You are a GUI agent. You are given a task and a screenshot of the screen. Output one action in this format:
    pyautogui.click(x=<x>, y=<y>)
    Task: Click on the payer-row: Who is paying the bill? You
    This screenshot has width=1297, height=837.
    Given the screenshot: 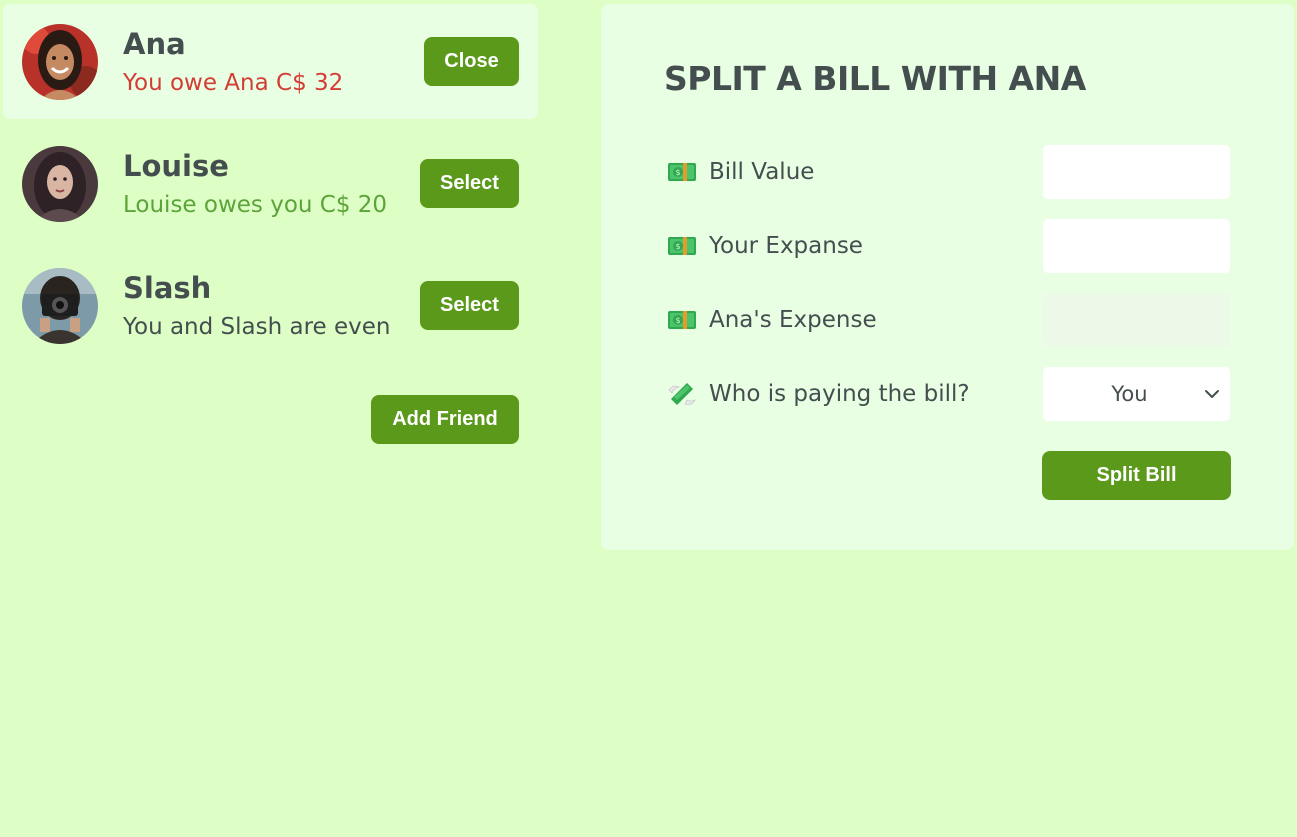 What is the action you would take?
    pyautogui.click(x=949, y=394)
    